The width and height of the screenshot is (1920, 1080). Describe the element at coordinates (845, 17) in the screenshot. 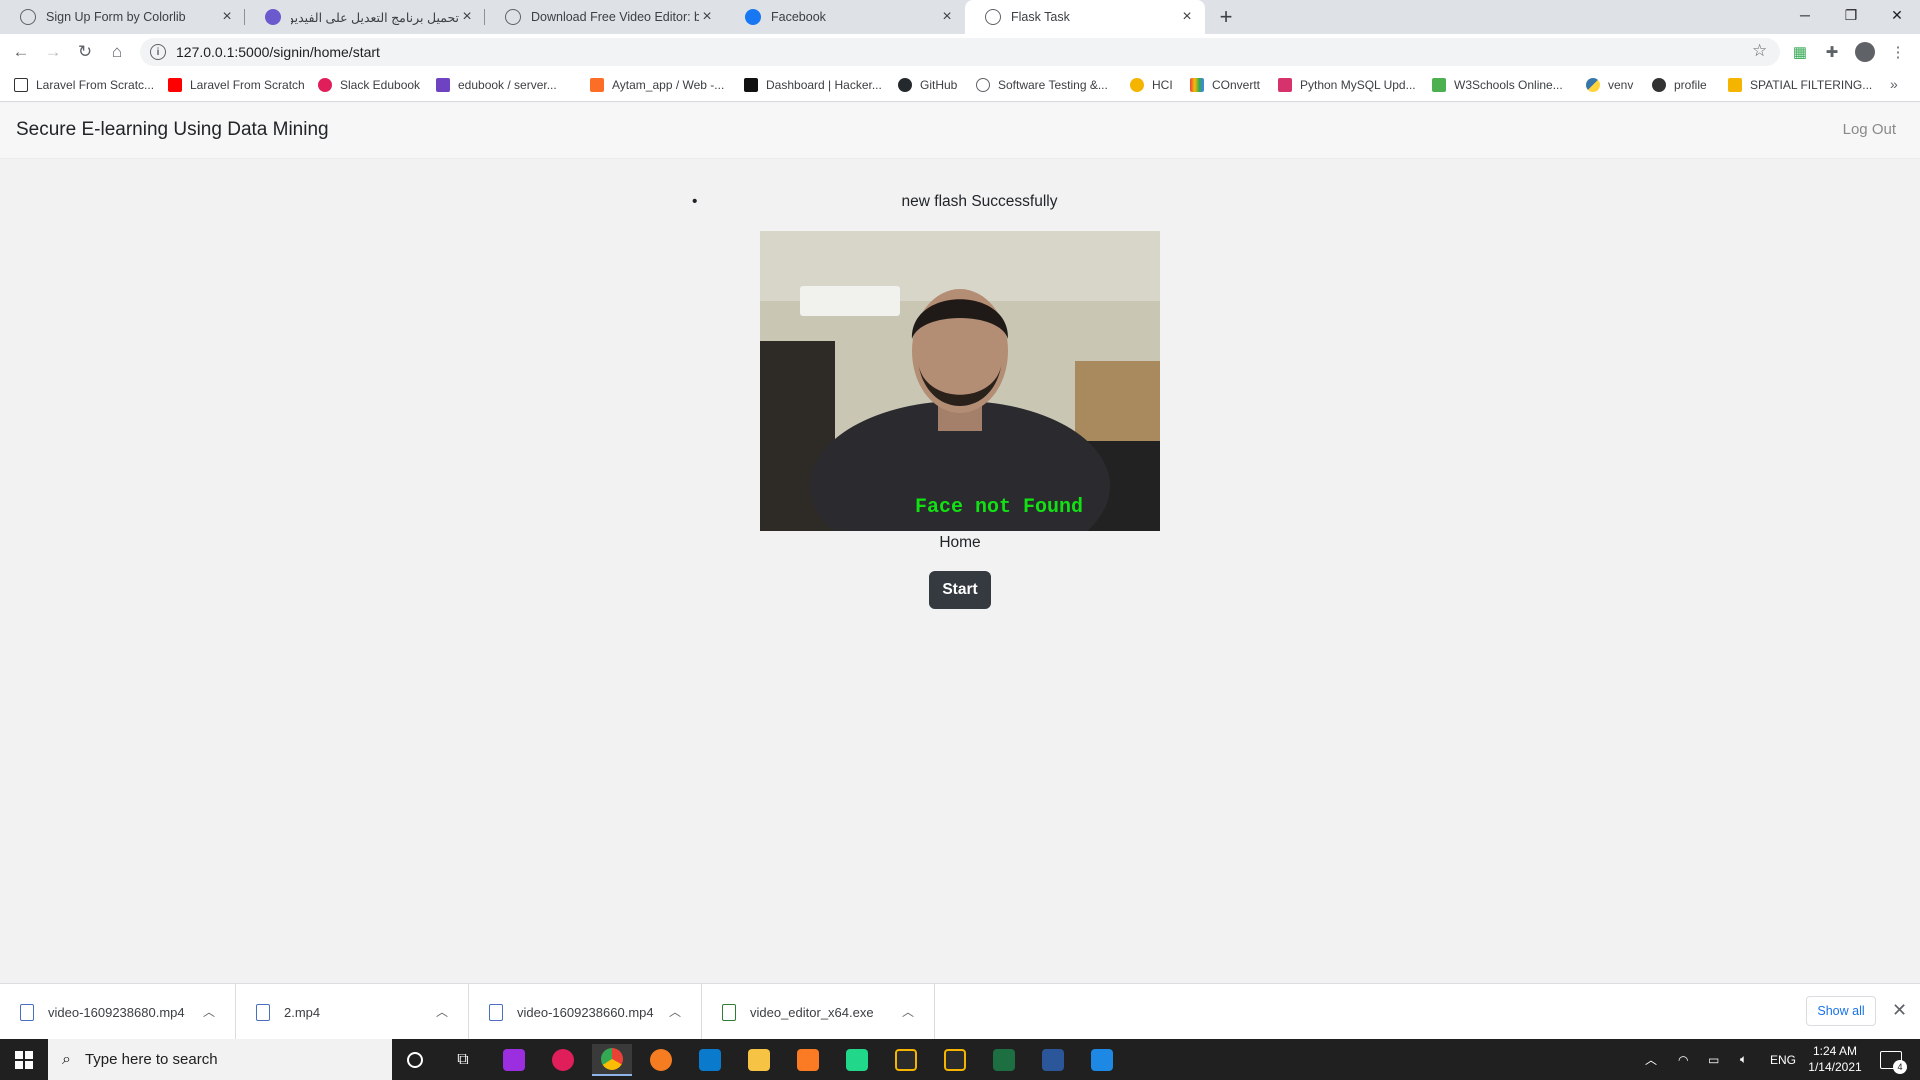

I see `tab-facebook: Facebook ×` at that location.